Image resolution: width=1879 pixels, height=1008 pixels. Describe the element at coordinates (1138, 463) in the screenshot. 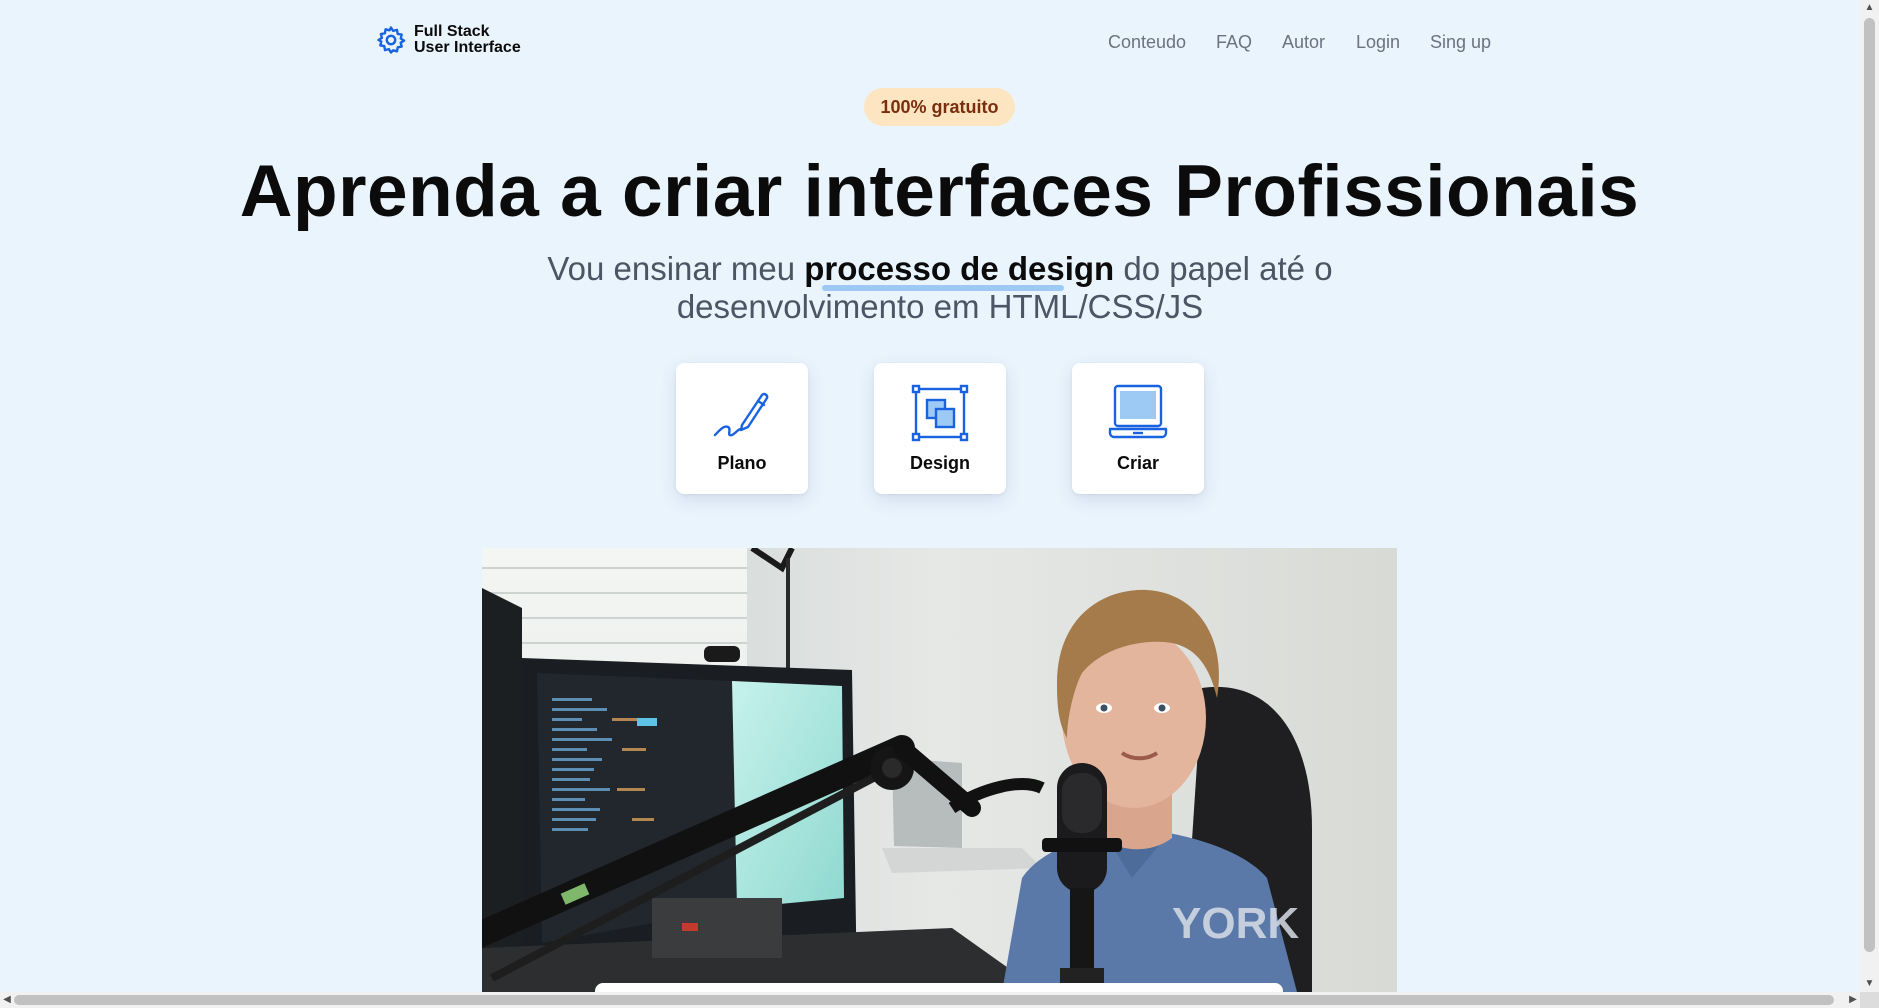

I see `card-label-criar: Criar` at that location.